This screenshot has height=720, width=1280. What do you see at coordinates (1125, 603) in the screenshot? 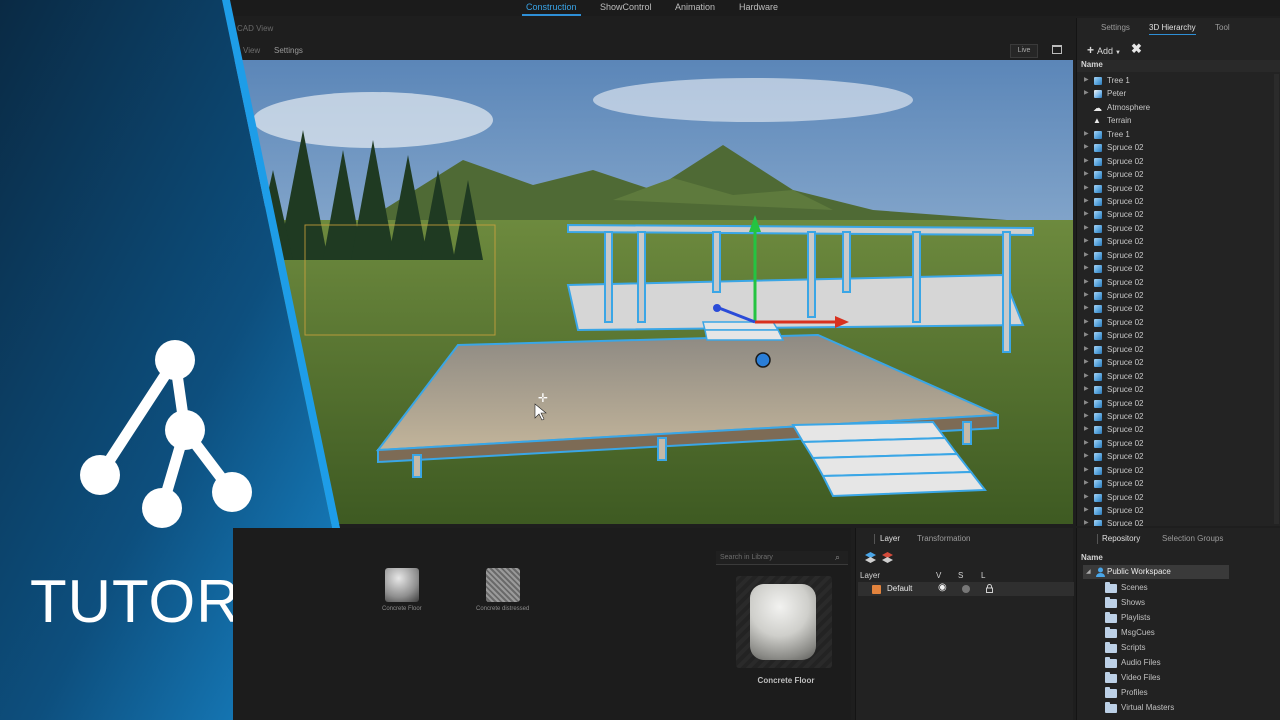
I see `repository-folder: Shows` at bounding box center [1125, 603].